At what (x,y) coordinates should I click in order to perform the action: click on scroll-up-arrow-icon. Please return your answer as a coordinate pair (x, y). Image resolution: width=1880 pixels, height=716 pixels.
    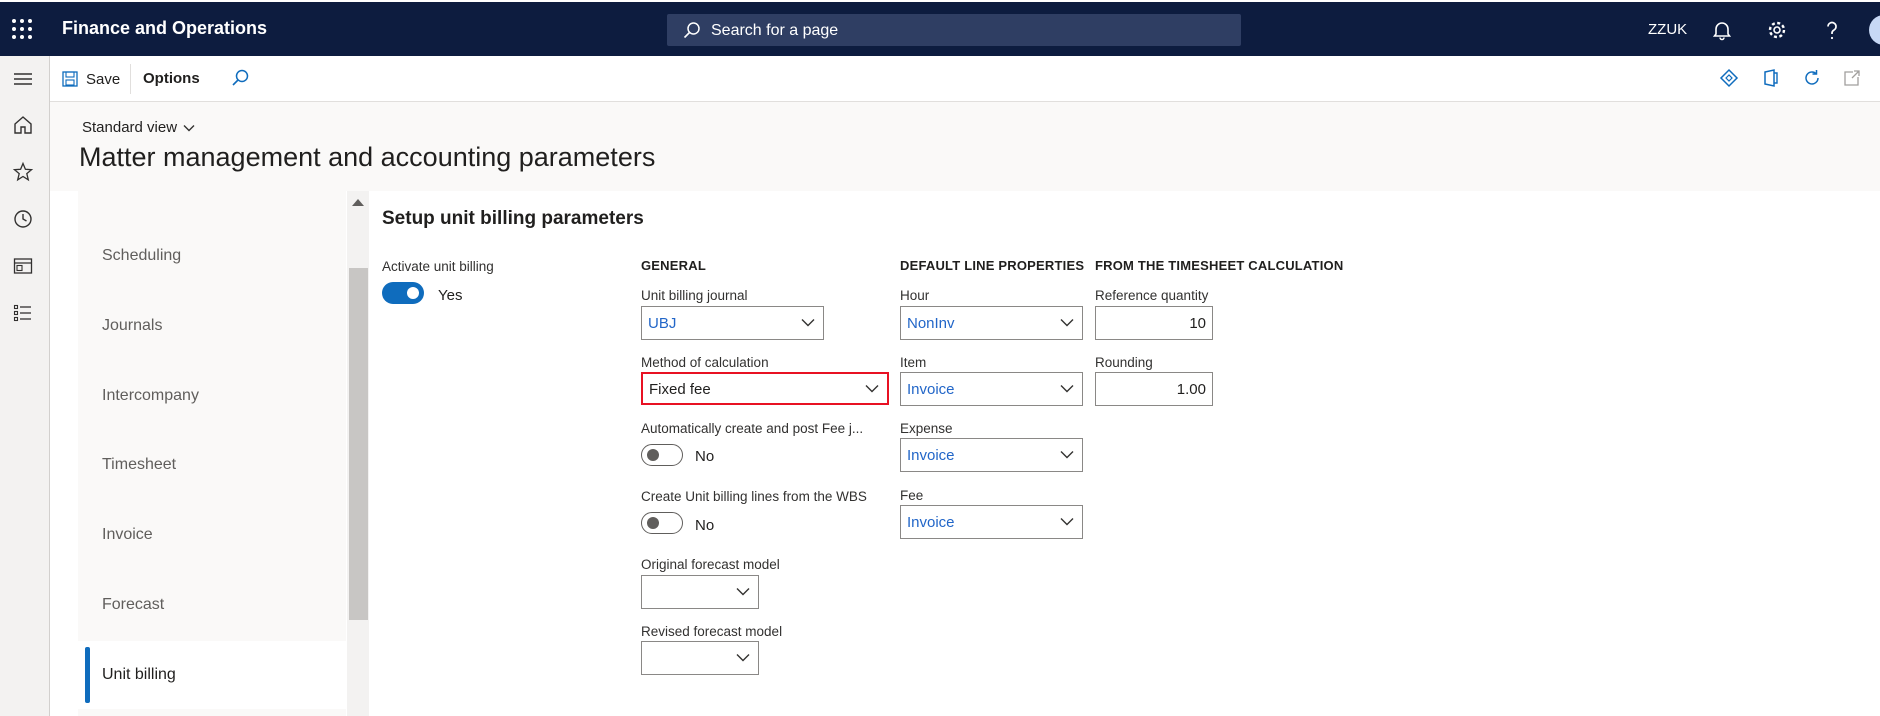
    Looking at the image, I should click on (358, 202).